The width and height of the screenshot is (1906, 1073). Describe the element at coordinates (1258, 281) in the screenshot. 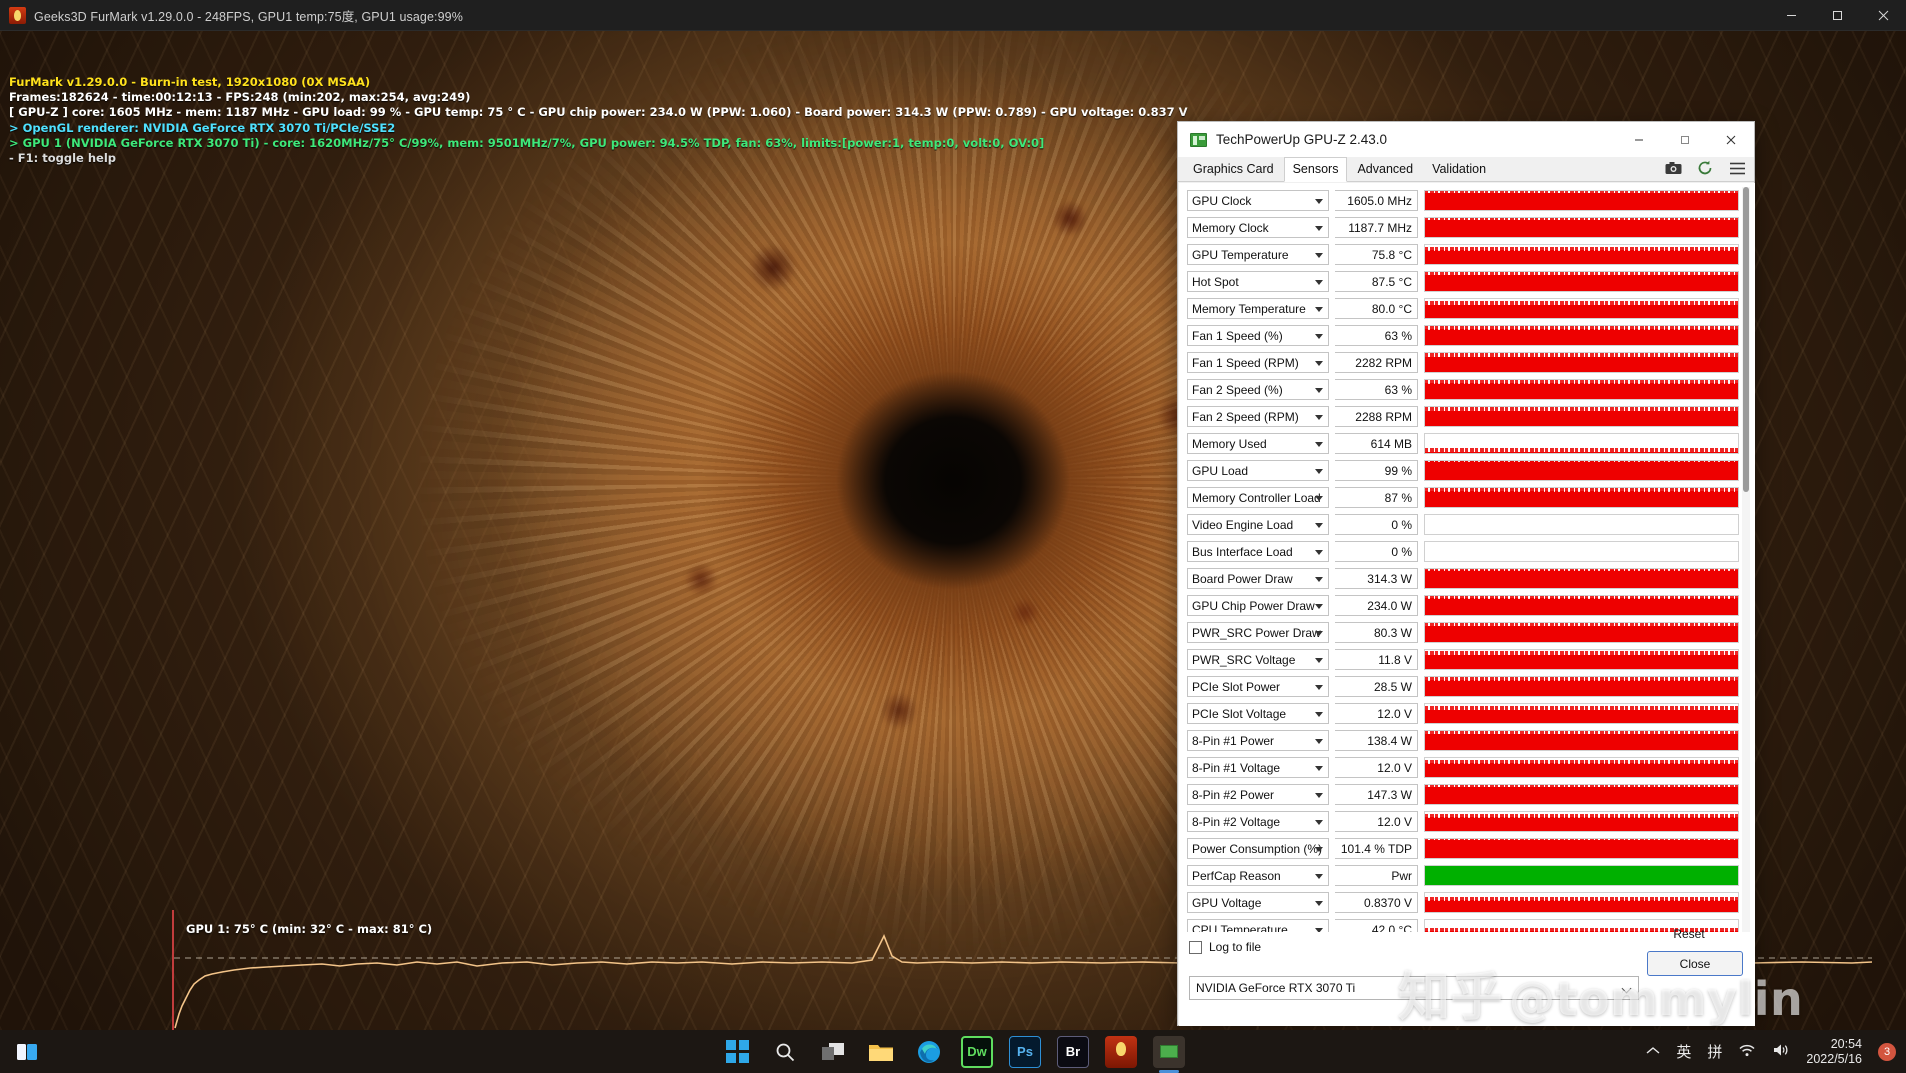

I see `sensor-name-dropdown: Hot Spot` at that location.